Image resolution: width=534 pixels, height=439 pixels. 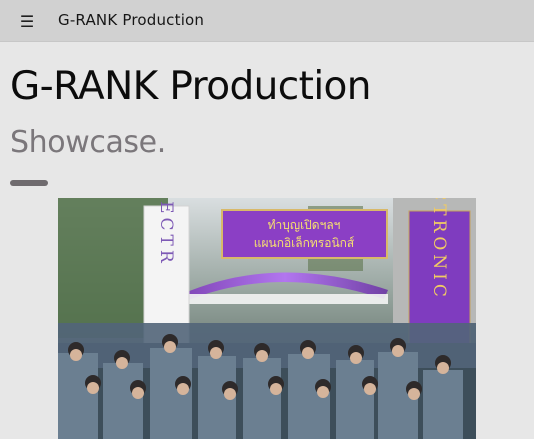 I want to click on page-title: G-RANK Production, so click(x=191, y=86).